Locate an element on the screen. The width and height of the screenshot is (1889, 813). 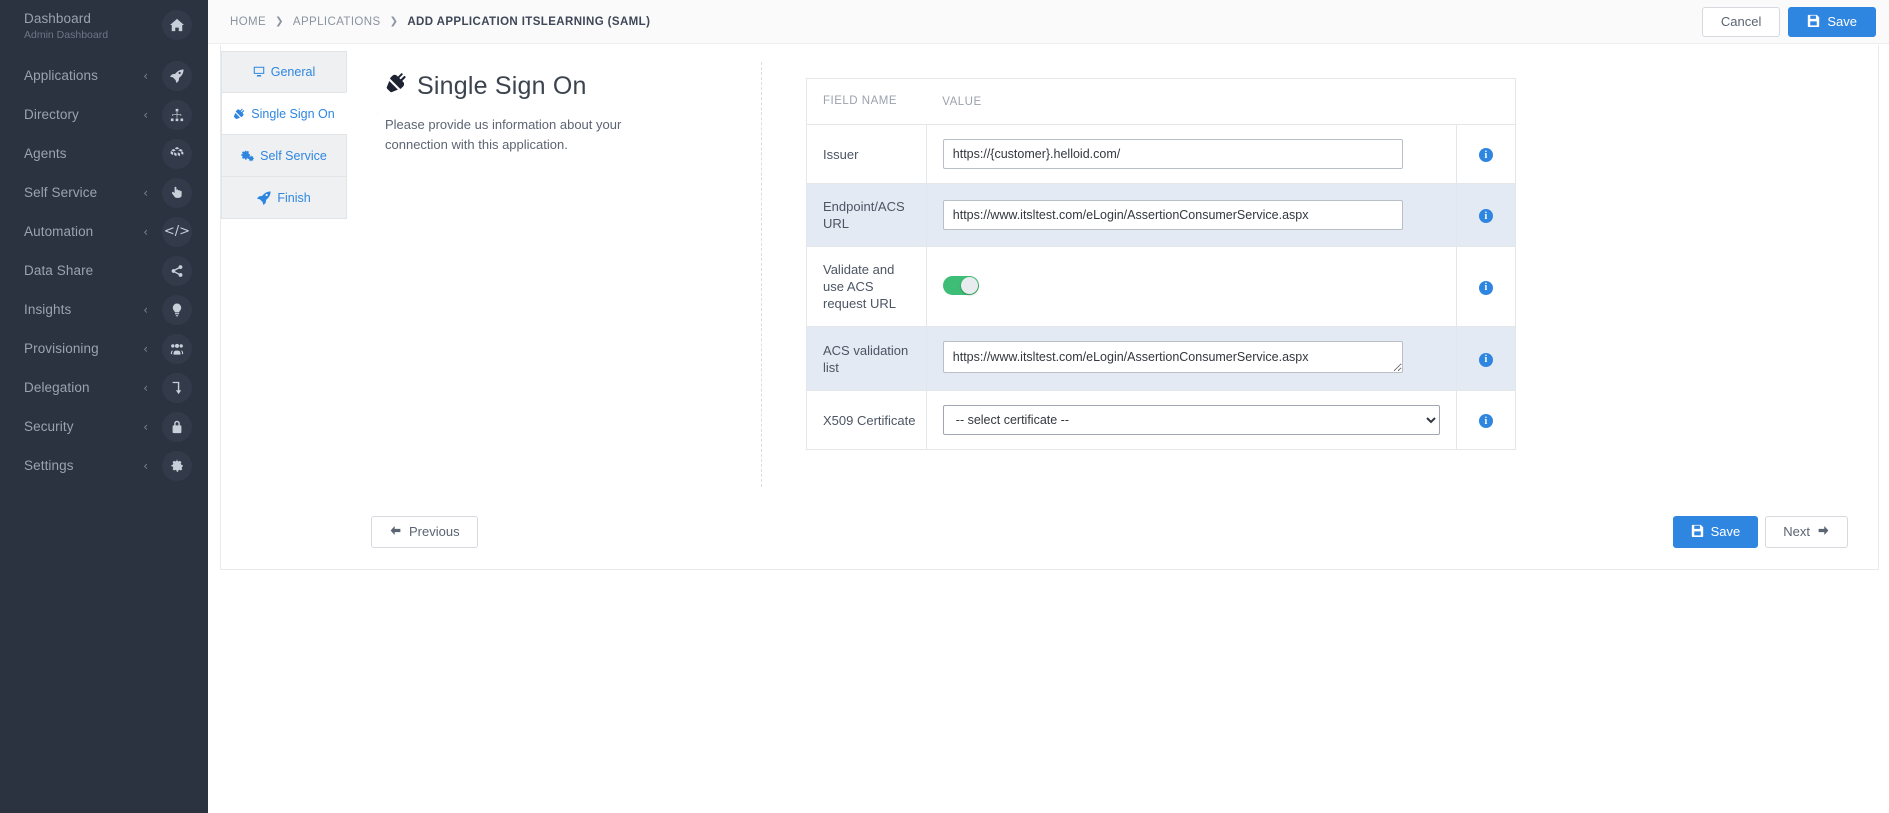
table-header-row: FIELD NAME VALUE is located at coordinates (1161, 101).